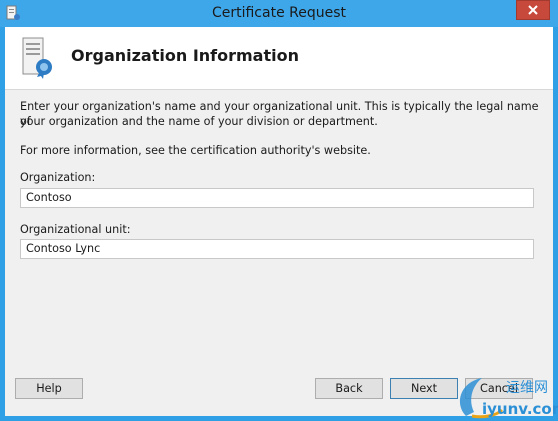 This screenshot has height=421, width=558. Describe the element at coordinates (75, 229) in the screenshot. I see `organizational-unit-label: Organizational unit:` at that location.